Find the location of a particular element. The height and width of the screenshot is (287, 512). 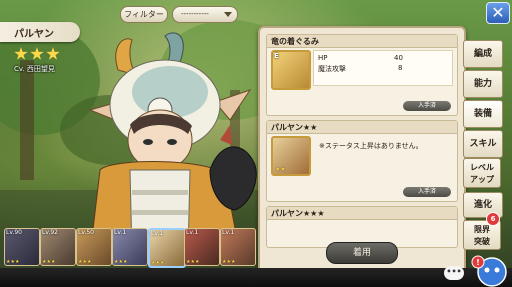

filter-selected-value: ----------- is located at coordinates (195, 14).